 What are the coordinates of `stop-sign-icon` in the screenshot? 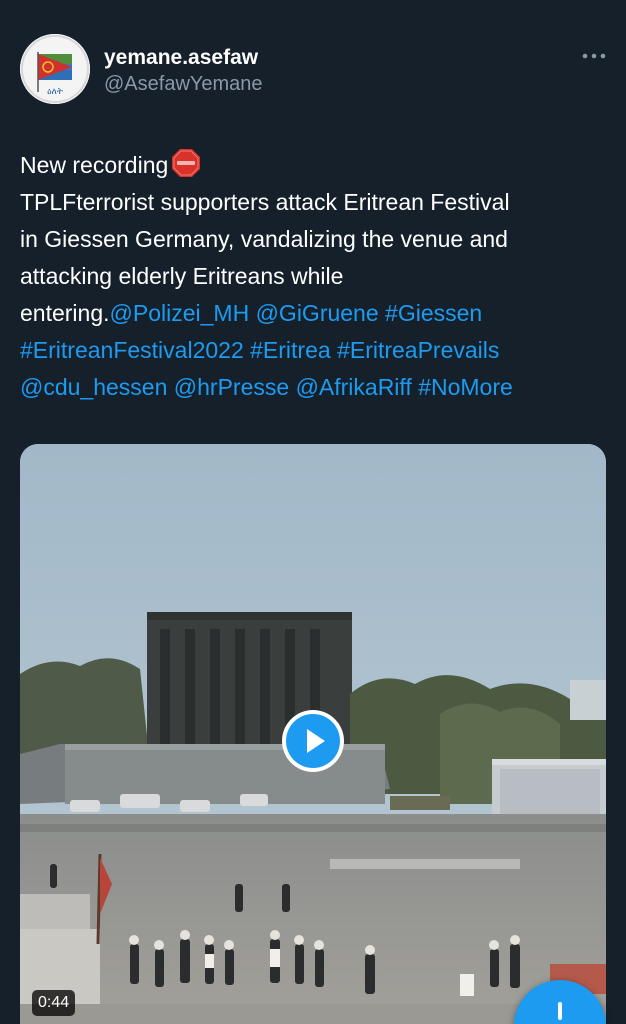 It's located at (186, 163).